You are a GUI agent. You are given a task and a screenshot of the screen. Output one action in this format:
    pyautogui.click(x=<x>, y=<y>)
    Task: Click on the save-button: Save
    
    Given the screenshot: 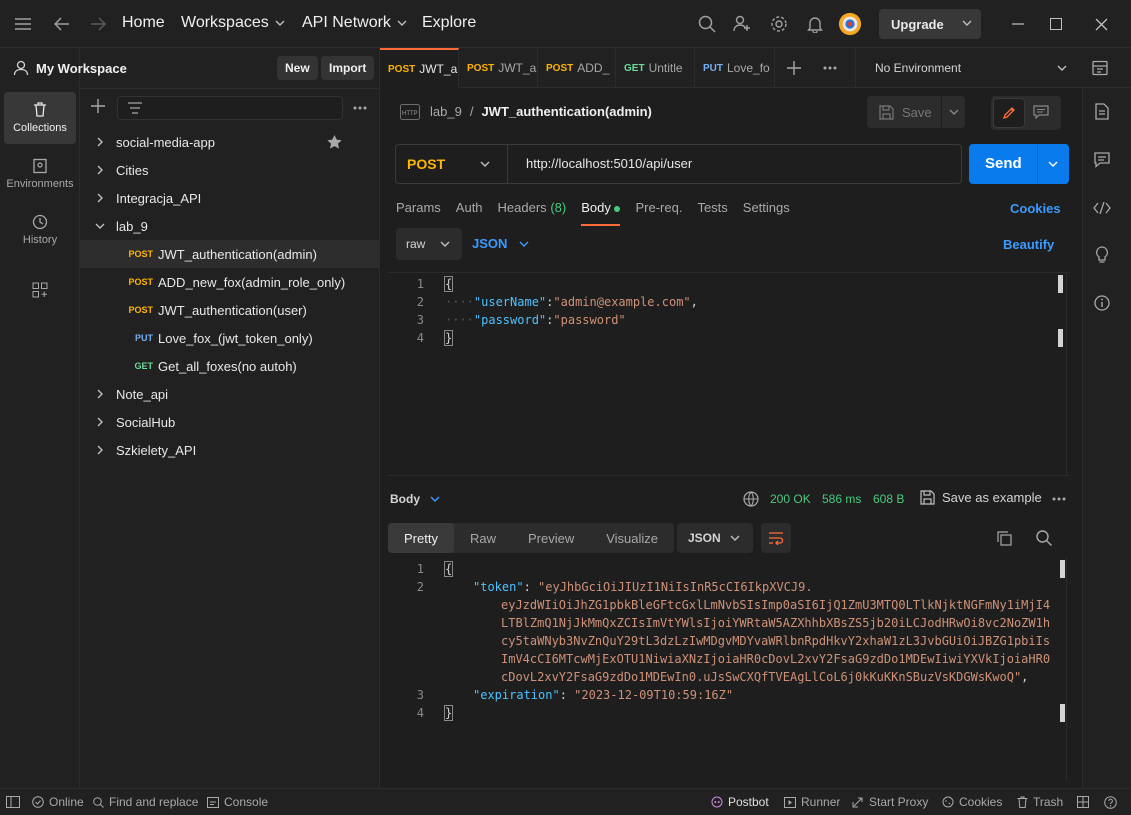 What is the action you would take?
    pyautogui.click(x=916, y=112)
    